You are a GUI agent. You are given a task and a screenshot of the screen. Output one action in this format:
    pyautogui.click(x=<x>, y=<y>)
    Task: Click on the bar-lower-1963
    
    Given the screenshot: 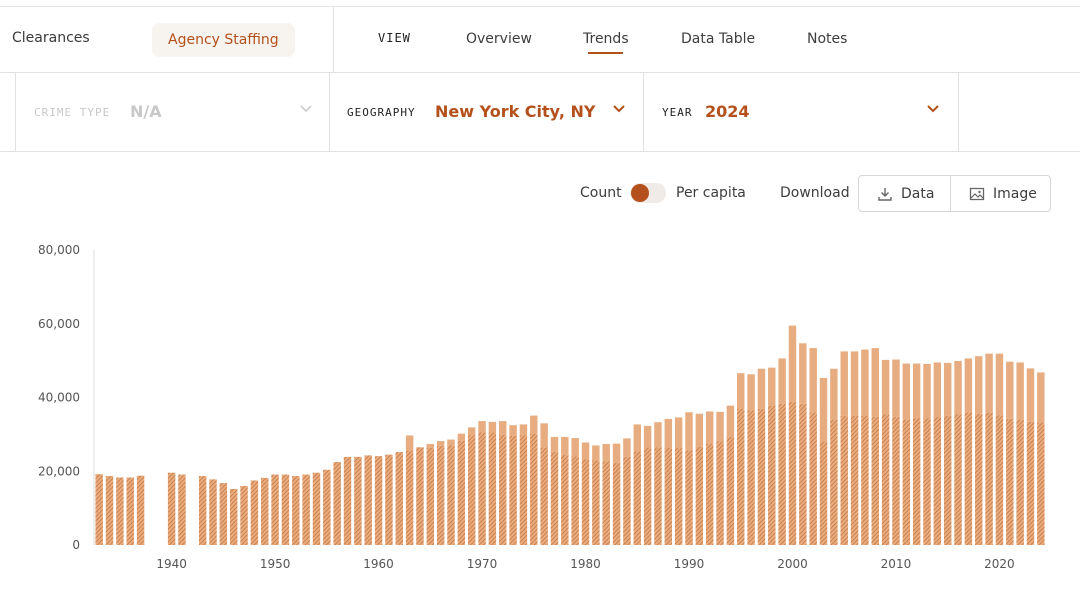 What is the action you would take?
    pyautogui.click(x=409, y=497)
    